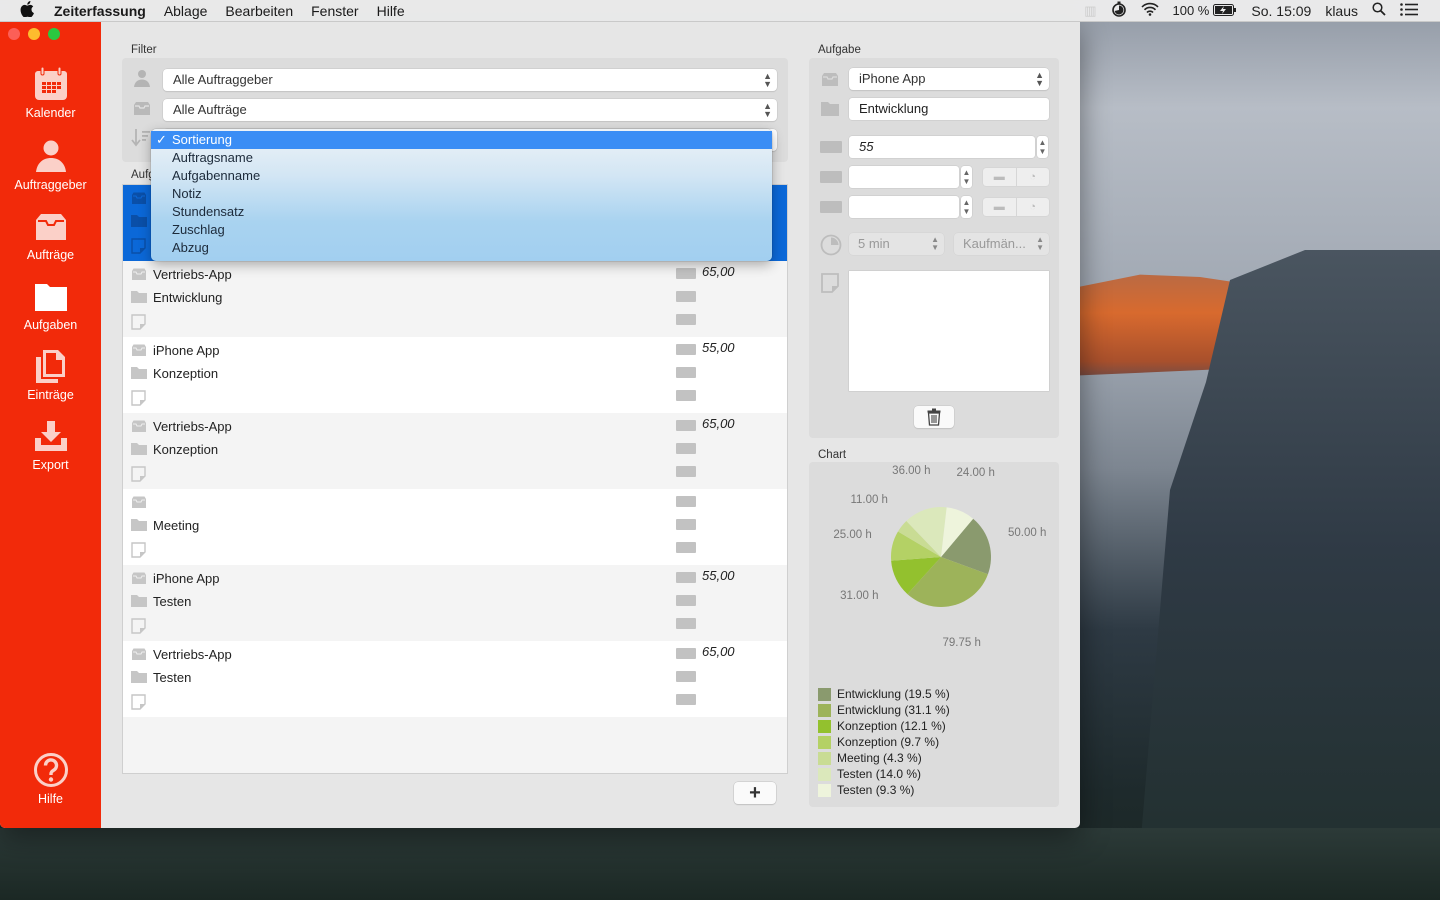 This screenshot has width=1440, height=900. I want to click on task-order-select: iPhone App ▲ ▼, so click(949, 79).